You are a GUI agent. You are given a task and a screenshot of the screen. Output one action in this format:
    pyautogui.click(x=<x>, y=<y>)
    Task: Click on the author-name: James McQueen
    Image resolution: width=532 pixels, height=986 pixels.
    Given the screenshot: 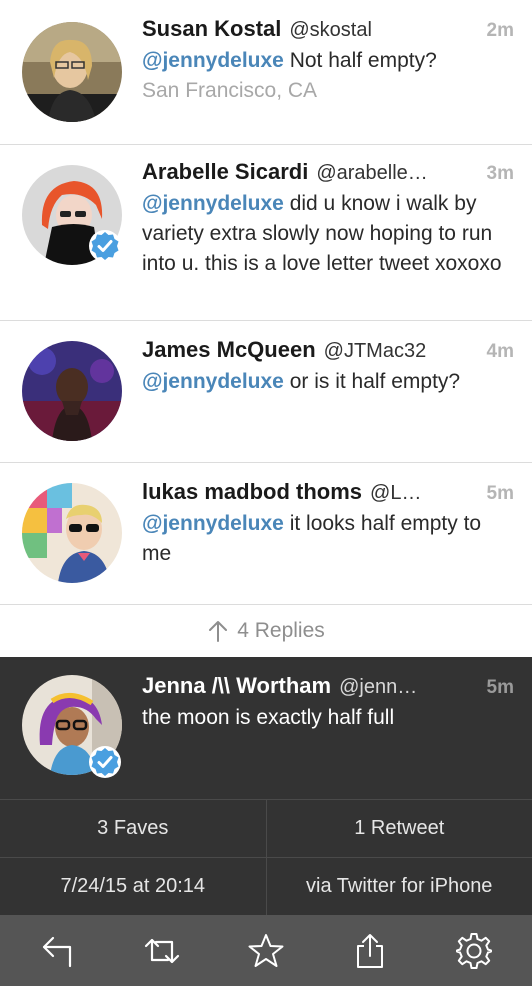 What is the action you would take?
    pyautogui.click(x=229, y=350)
    